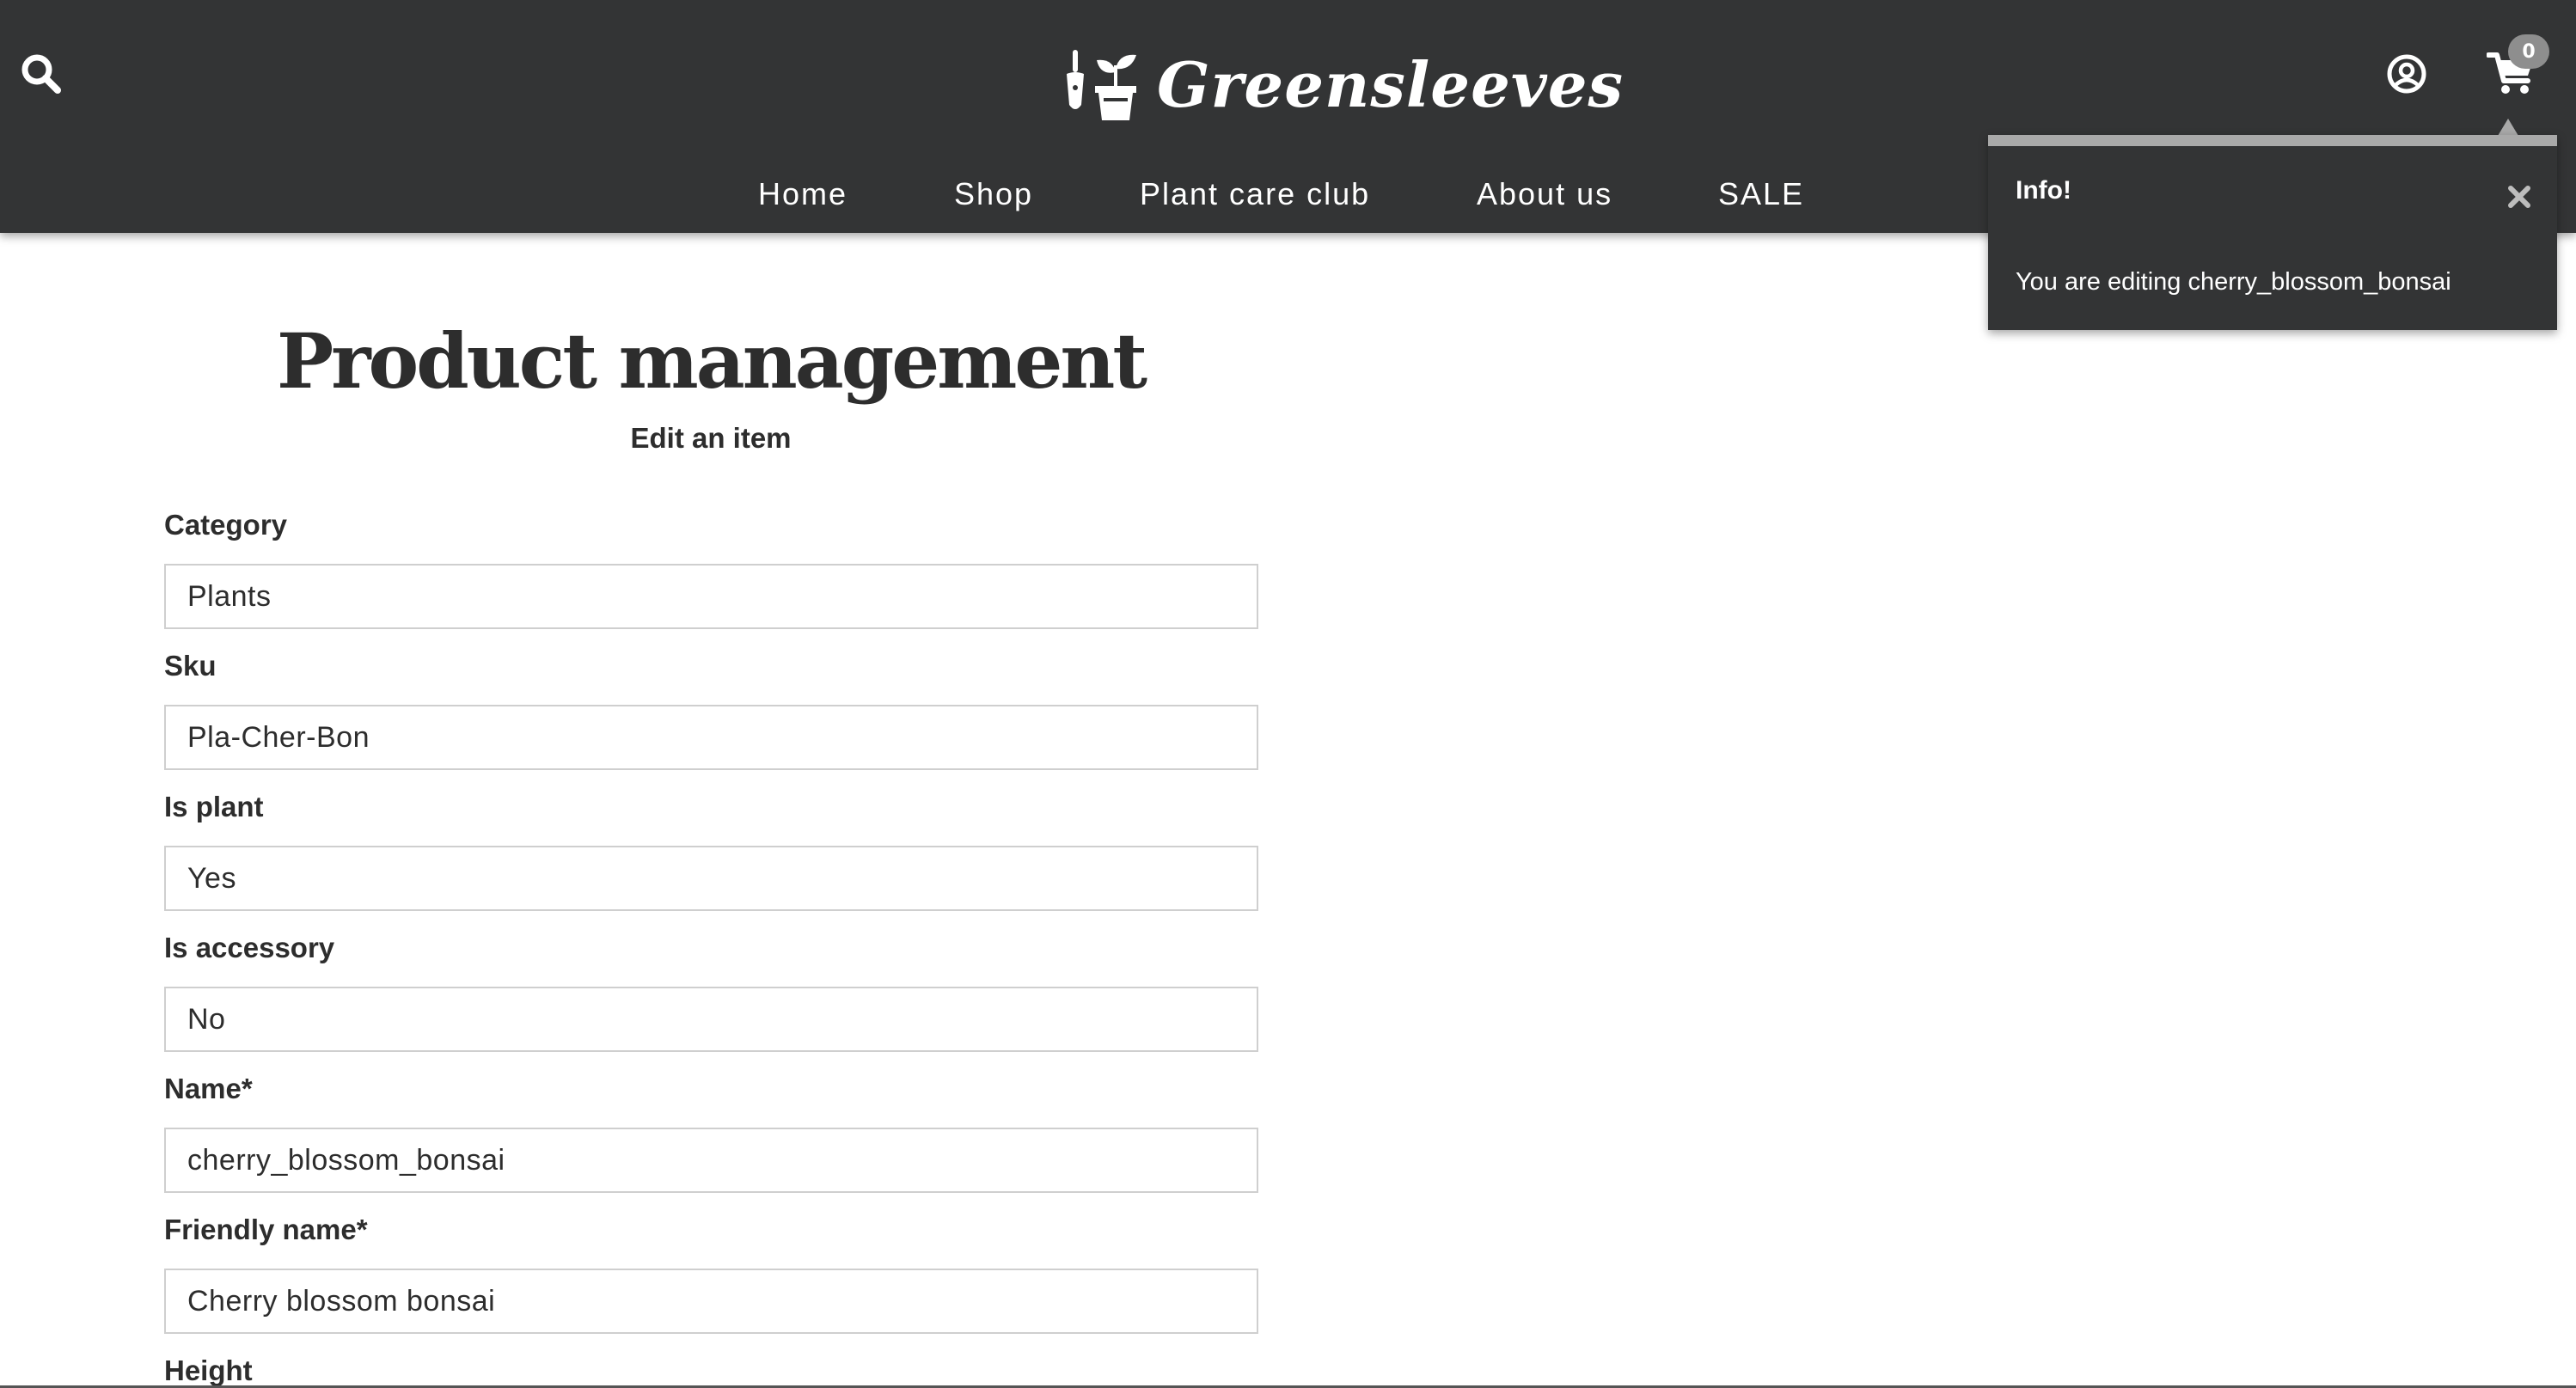 The height and width of the screenshot is (1388, 2576). I want to click on toast-top-bar, so click(2272, 141).